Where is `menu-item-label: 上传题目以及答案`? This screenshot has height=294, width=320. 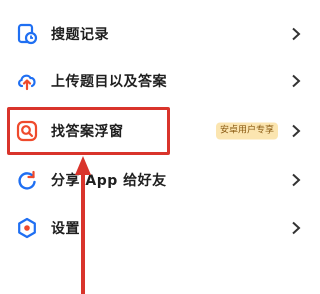
menu-item-label: 上传题目以及答案 is located at coordinates (109, 82).